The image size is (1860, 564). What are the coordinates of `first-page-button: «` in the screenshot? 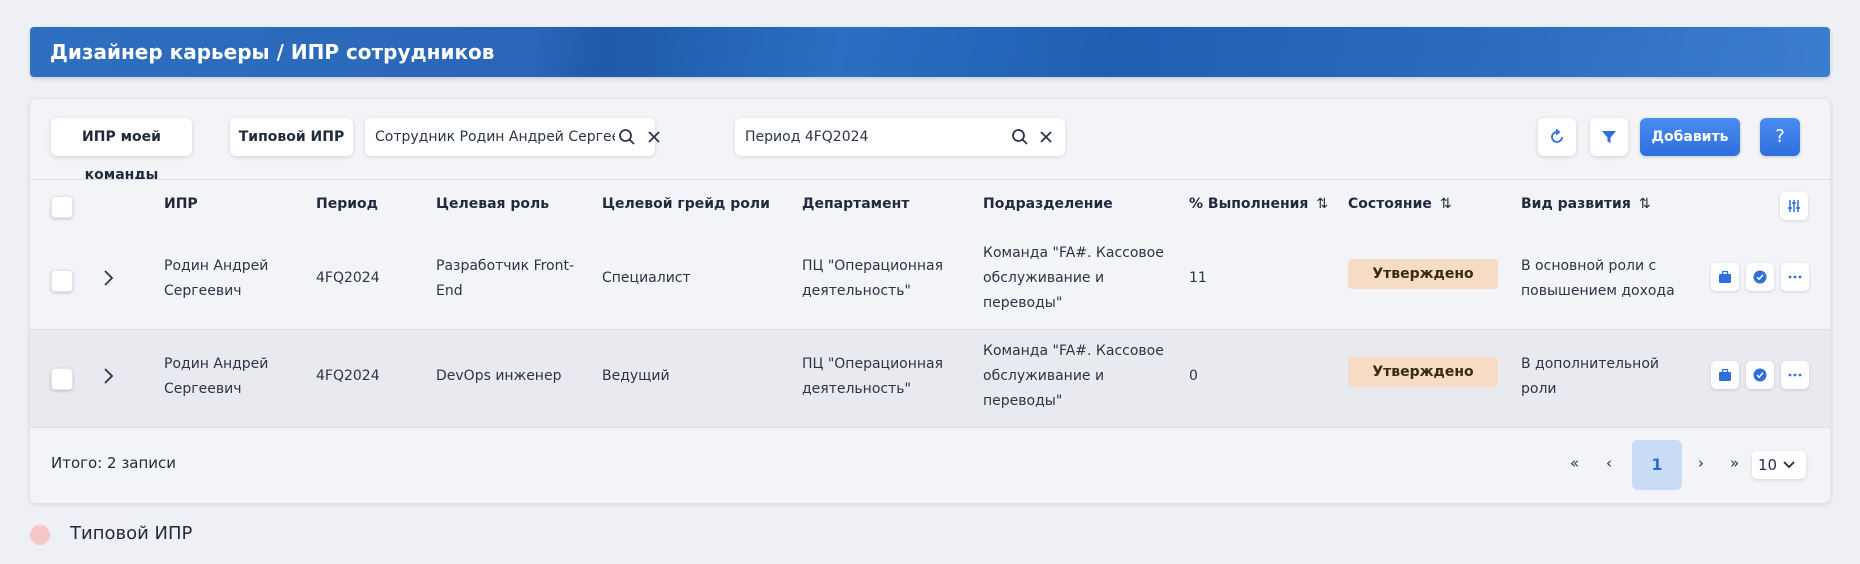 It's located at (1574, 463).